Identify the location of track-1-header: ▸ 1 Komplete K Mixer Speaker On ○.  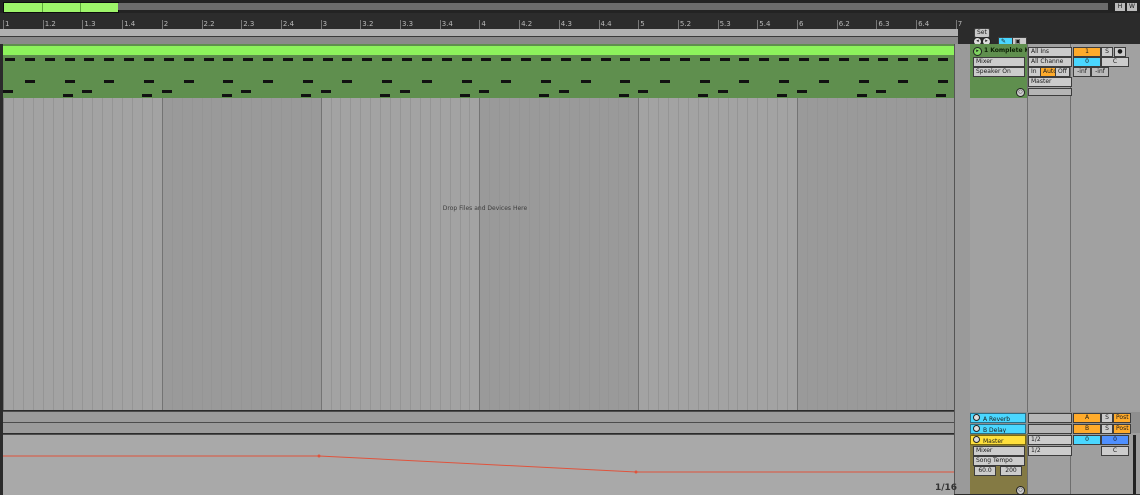
(998, 71).